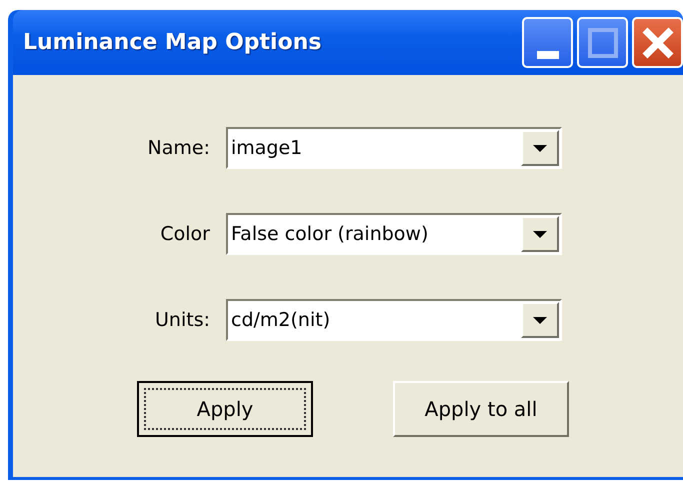 Image resolution: width=683 pixels, height=482 pixels. Describe the element at coordinates (394, 320) in the screenshot. I see `dropdown-field: cd/m2(nit)` at that location.